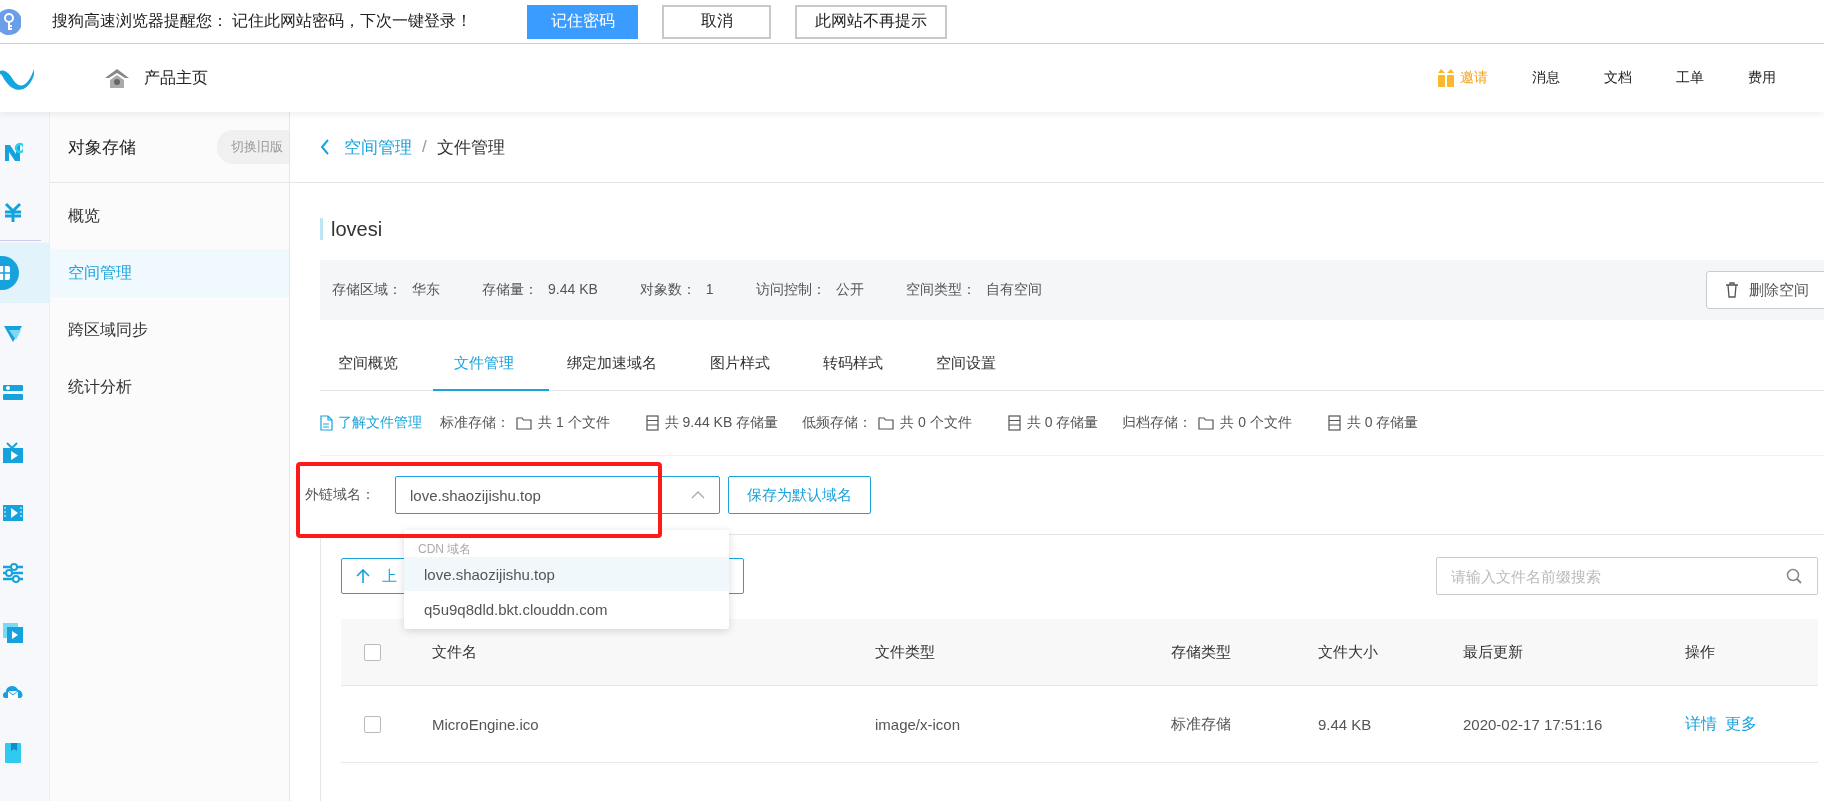  Describe the element at coordinates (1533, 724) in the screenshot. I see `table-cell: 2020-02-17 17:51:16` at that location.